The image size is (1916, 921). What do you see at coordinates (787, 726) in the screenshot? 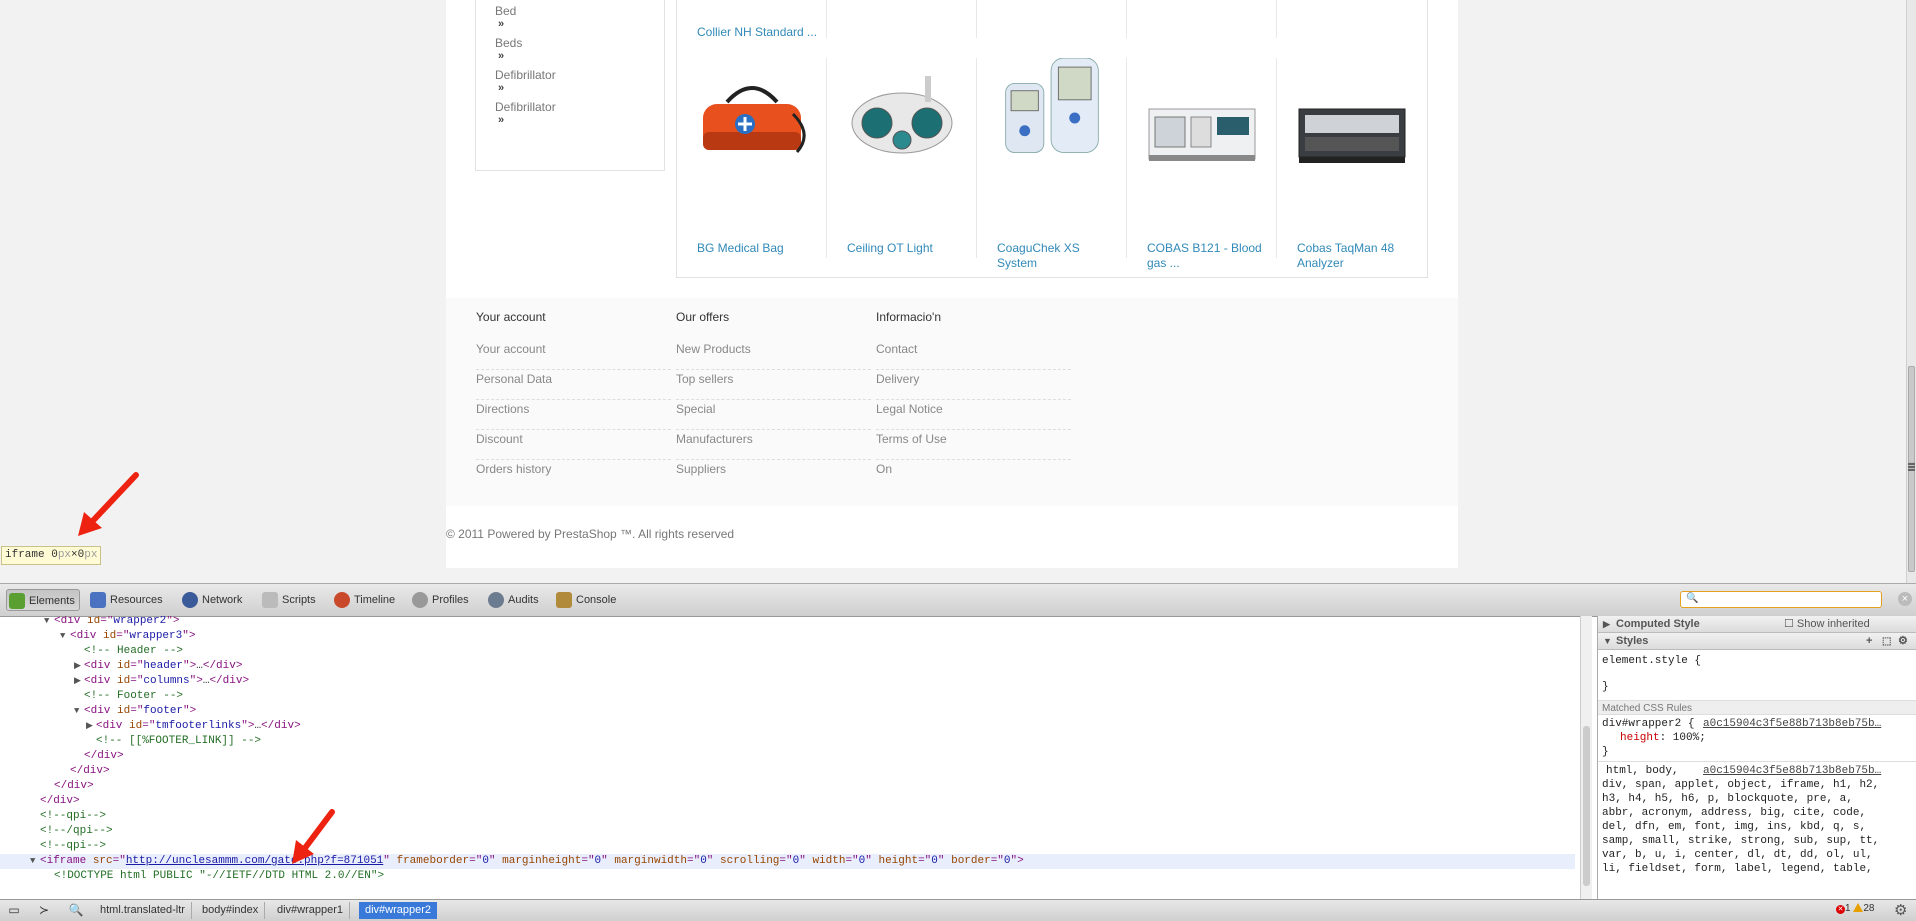
I see `dom-node: ▶ <div id="tmfooterlinks">…</div>` at bounding box center [787, 726].